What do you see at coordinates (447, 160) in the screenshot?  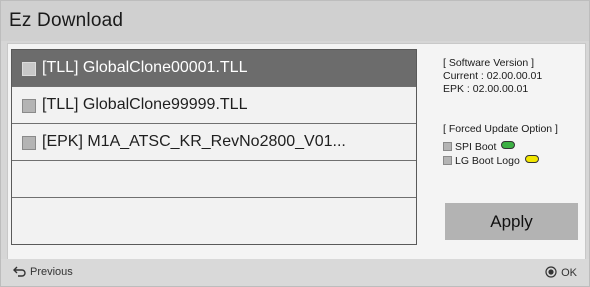 I see `lg-boot-logo-checkbox` at bounding box center [447, 160].